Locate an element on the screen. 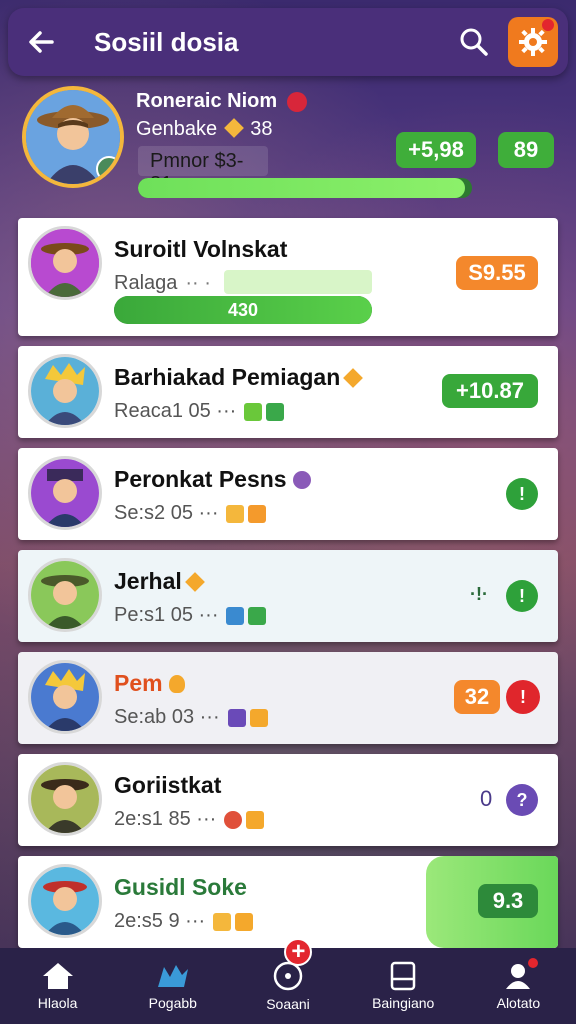 The width and height of the screenshot is (576, 1024). amount-badge: S9.55 is located at coordinates (497, 273).